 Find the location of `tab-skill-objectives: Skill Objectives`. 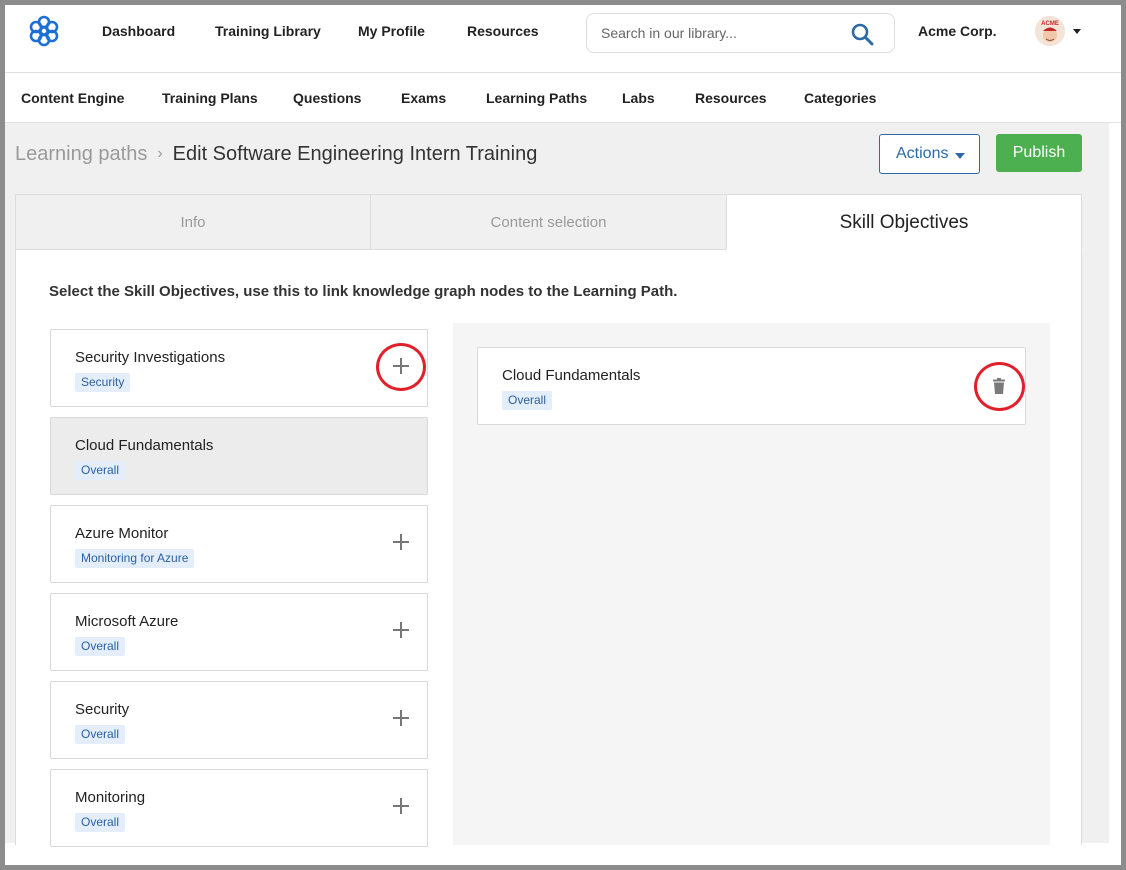

tab-skill-objectives: Skill Objectives is located at coordinates (904, 222).